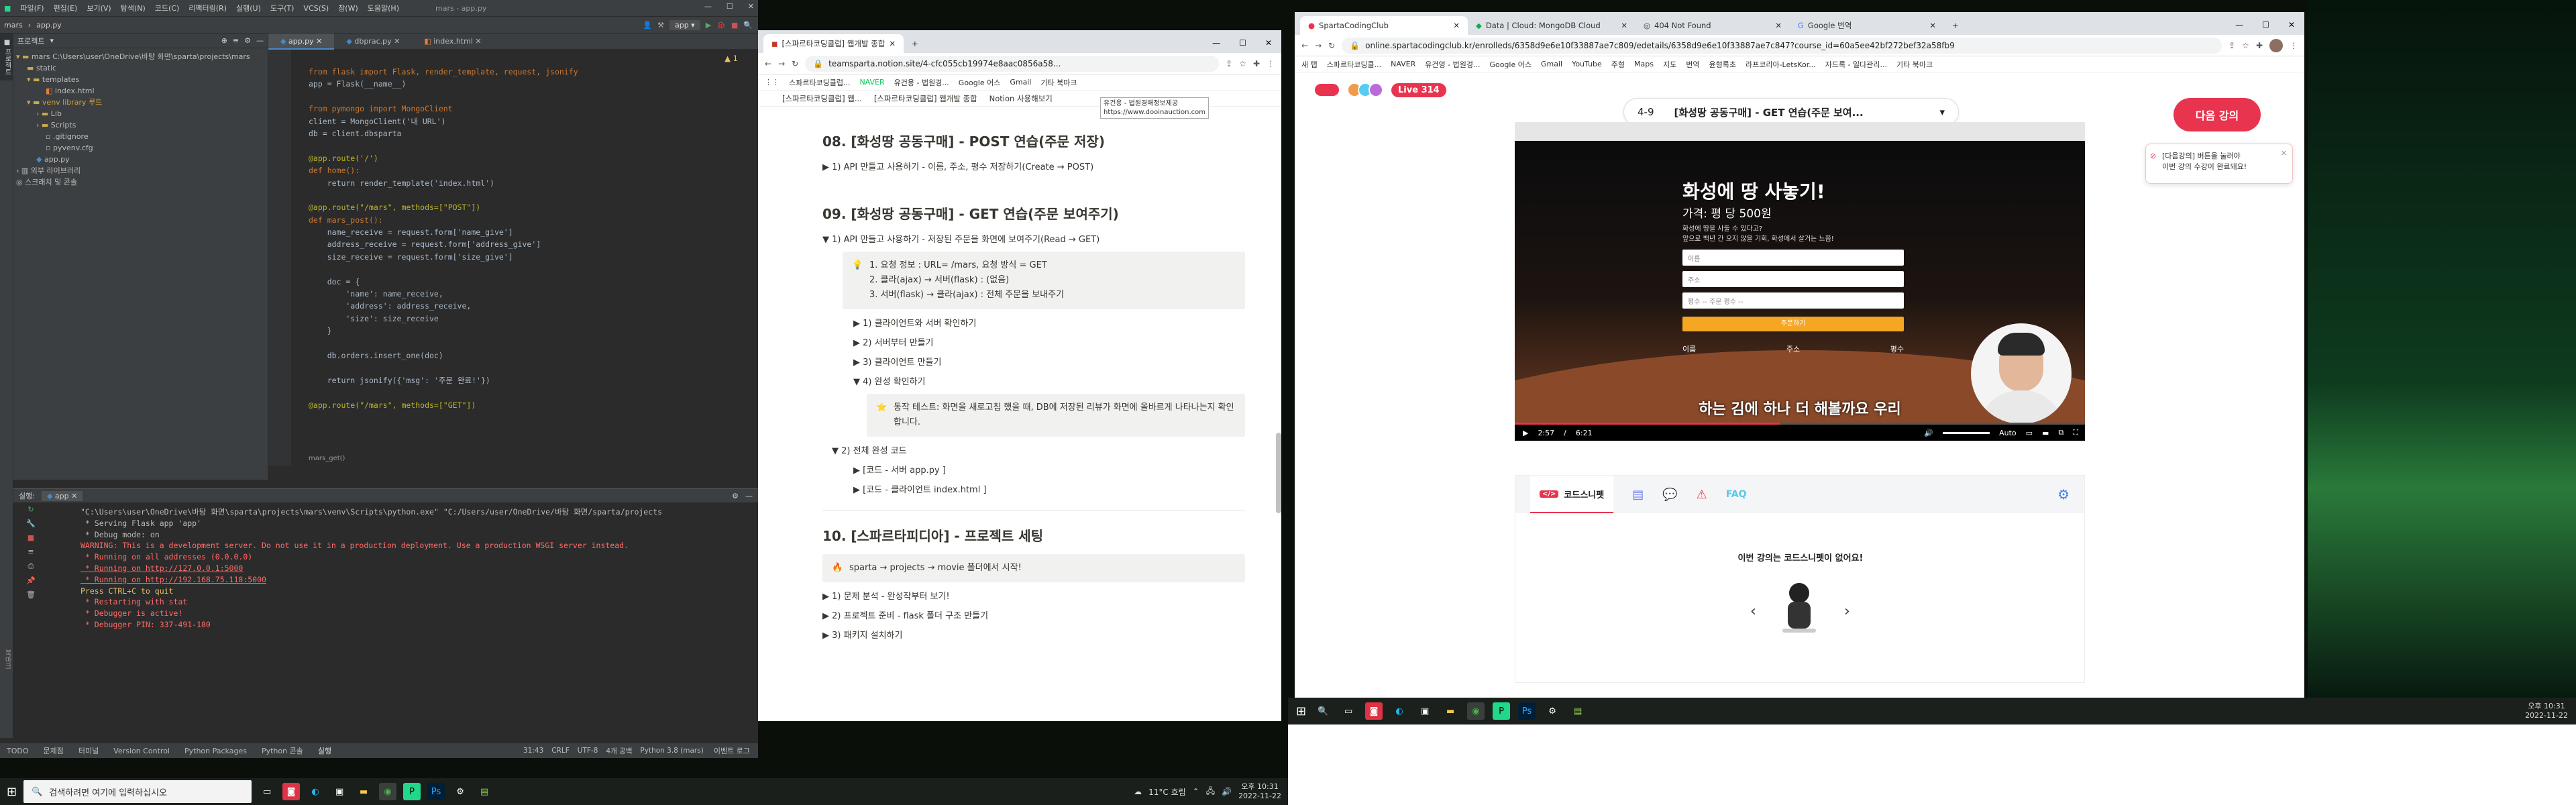 The image size is (2576, 805). Describe the element at coordinates (137, 791) in the screenshot. I see `taskbar-search-box: 🔍 검색하려면 여기에 입력하십시오` at that location.